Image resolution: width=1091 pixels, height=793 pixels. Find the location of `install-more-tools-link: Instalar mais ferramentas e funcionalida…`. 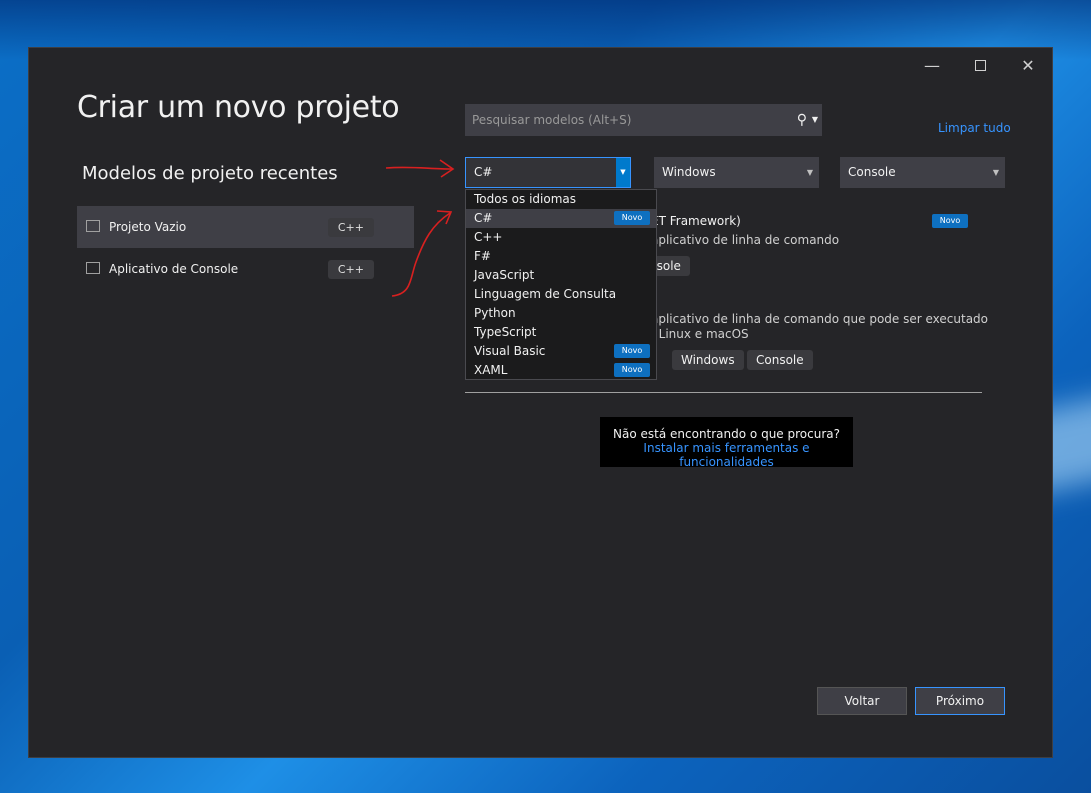

install-more-tools-link: Instalar mais ferramentas e funcionalida… is located at coordinates (726, 455).